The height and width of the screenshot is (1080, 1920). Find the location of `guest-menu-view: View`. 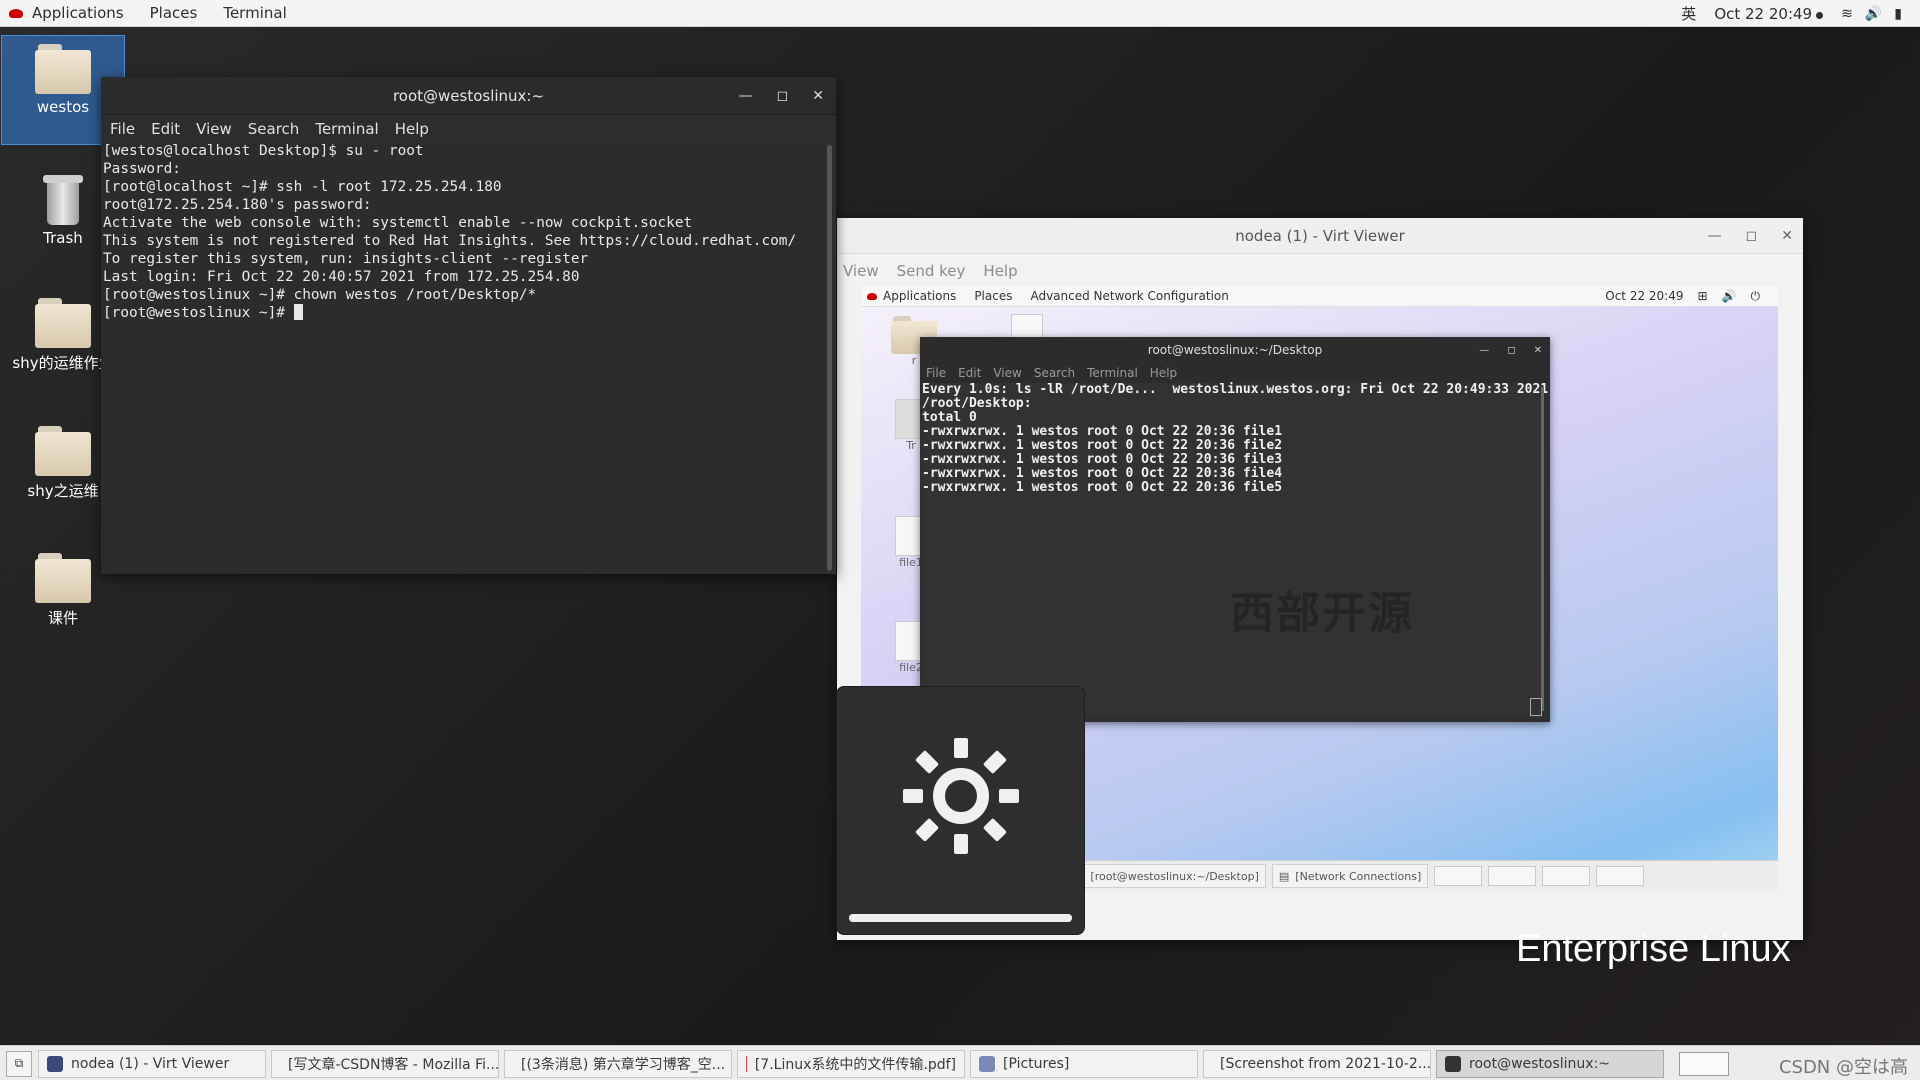

guest-menu-view: View is located at coordinates (1007, 373).